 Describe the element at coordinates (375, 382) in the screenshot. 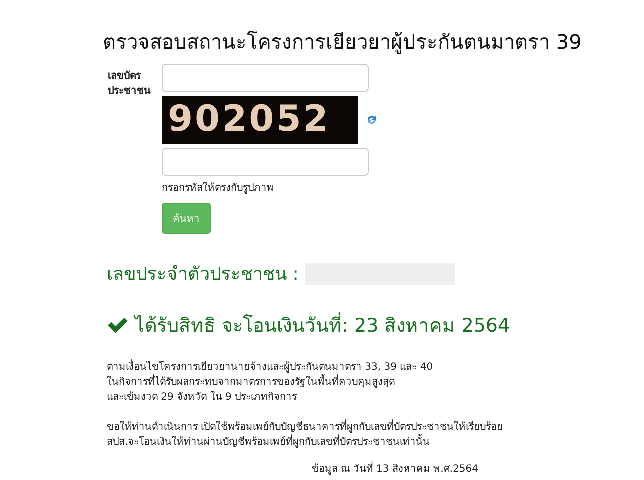

I see `info-text: ในกิจการที่ได้รับผลกระทบจากมาตรการของรัฐในพื้นที่ควบคุมสูงสุด` at that location.